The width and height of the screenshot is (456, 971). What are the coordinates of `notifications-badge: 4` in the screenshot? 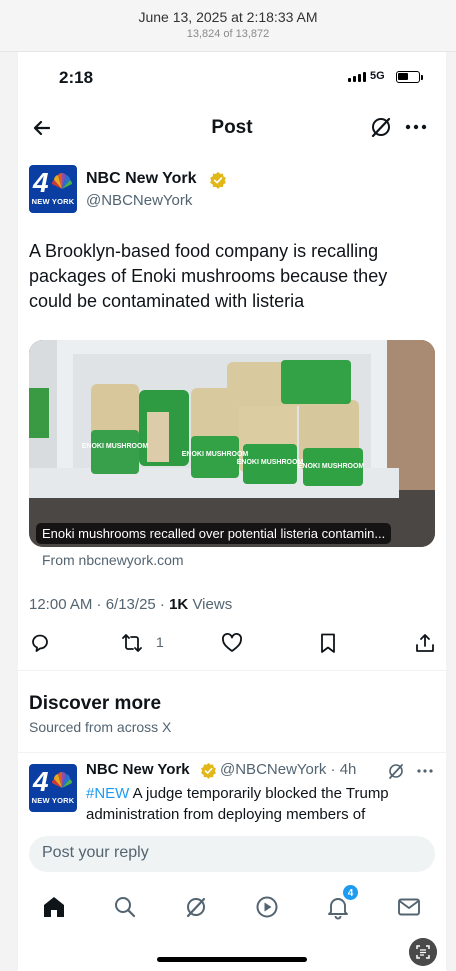 It's located at (350, 892).